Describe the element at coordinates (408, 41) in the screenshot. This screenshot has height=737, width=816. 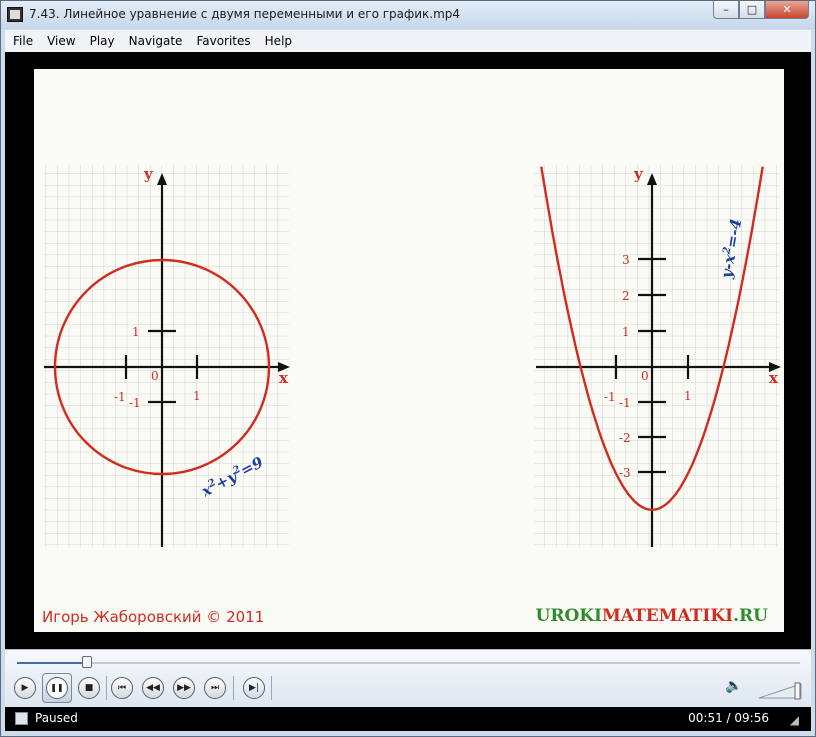
I see `menu-bar: File View Play Navigate Favorites Help` at that location.